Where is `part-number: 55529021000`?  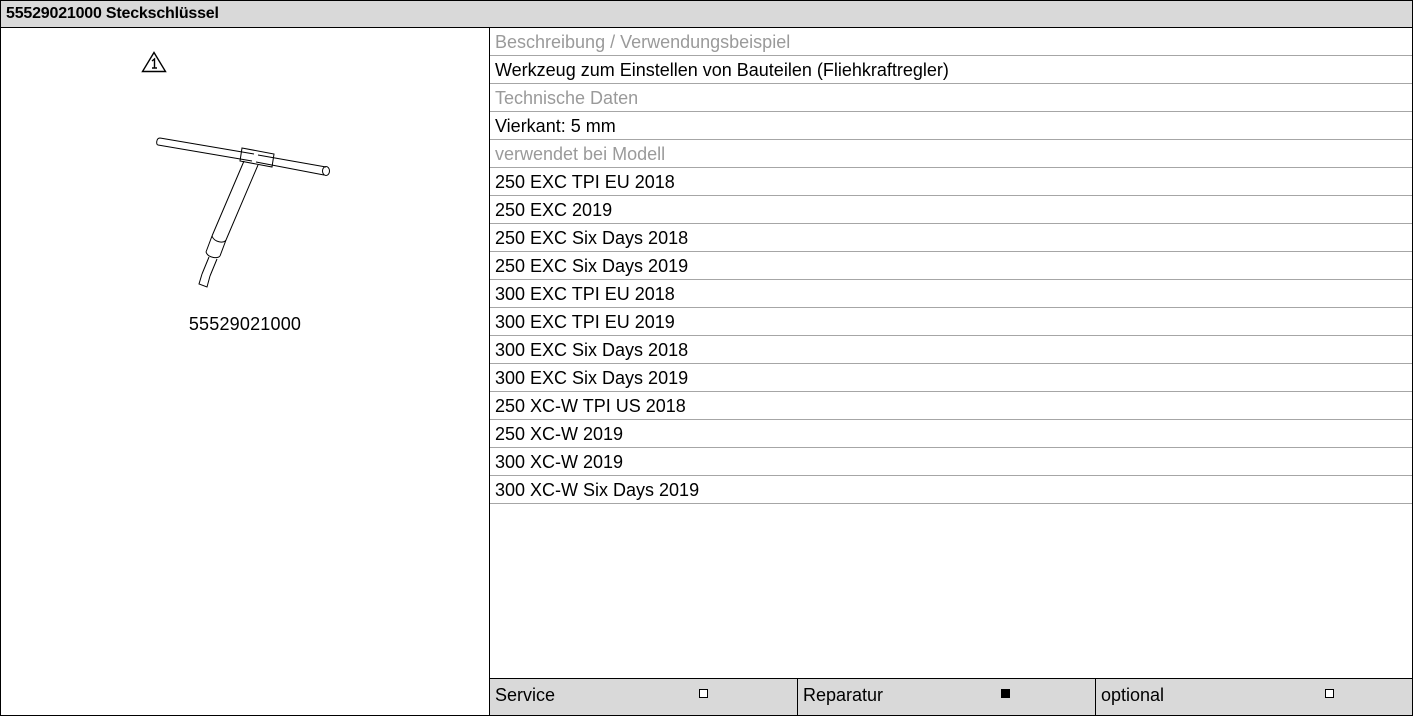 part-number: 55529021000 is located at coordinates (245, 324).